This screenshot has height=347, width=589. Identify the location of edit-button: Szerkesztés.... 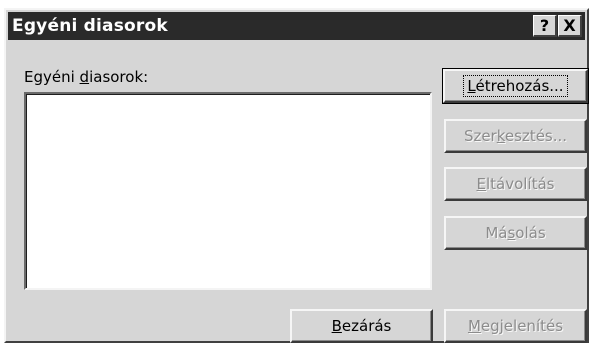
(515, 136).